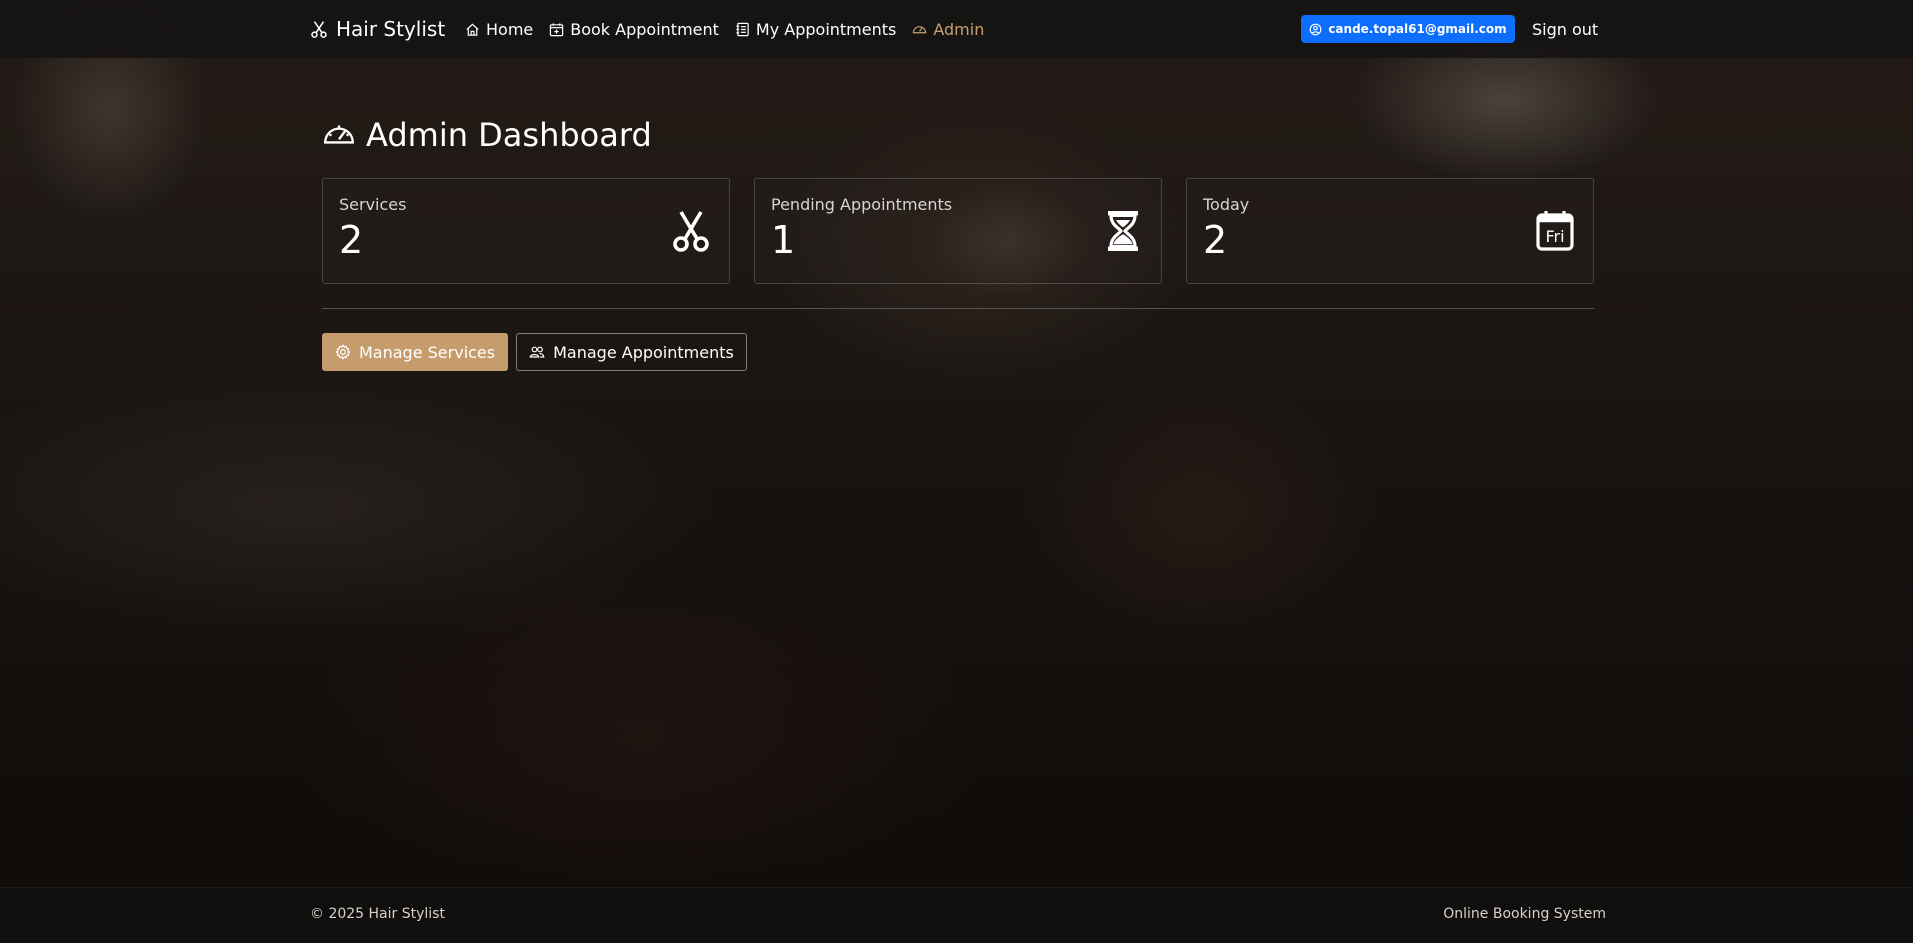  Describe the element at coordinates (391, 29) in the screenshot. I see `brand-name: Hair Stylist` at that location.